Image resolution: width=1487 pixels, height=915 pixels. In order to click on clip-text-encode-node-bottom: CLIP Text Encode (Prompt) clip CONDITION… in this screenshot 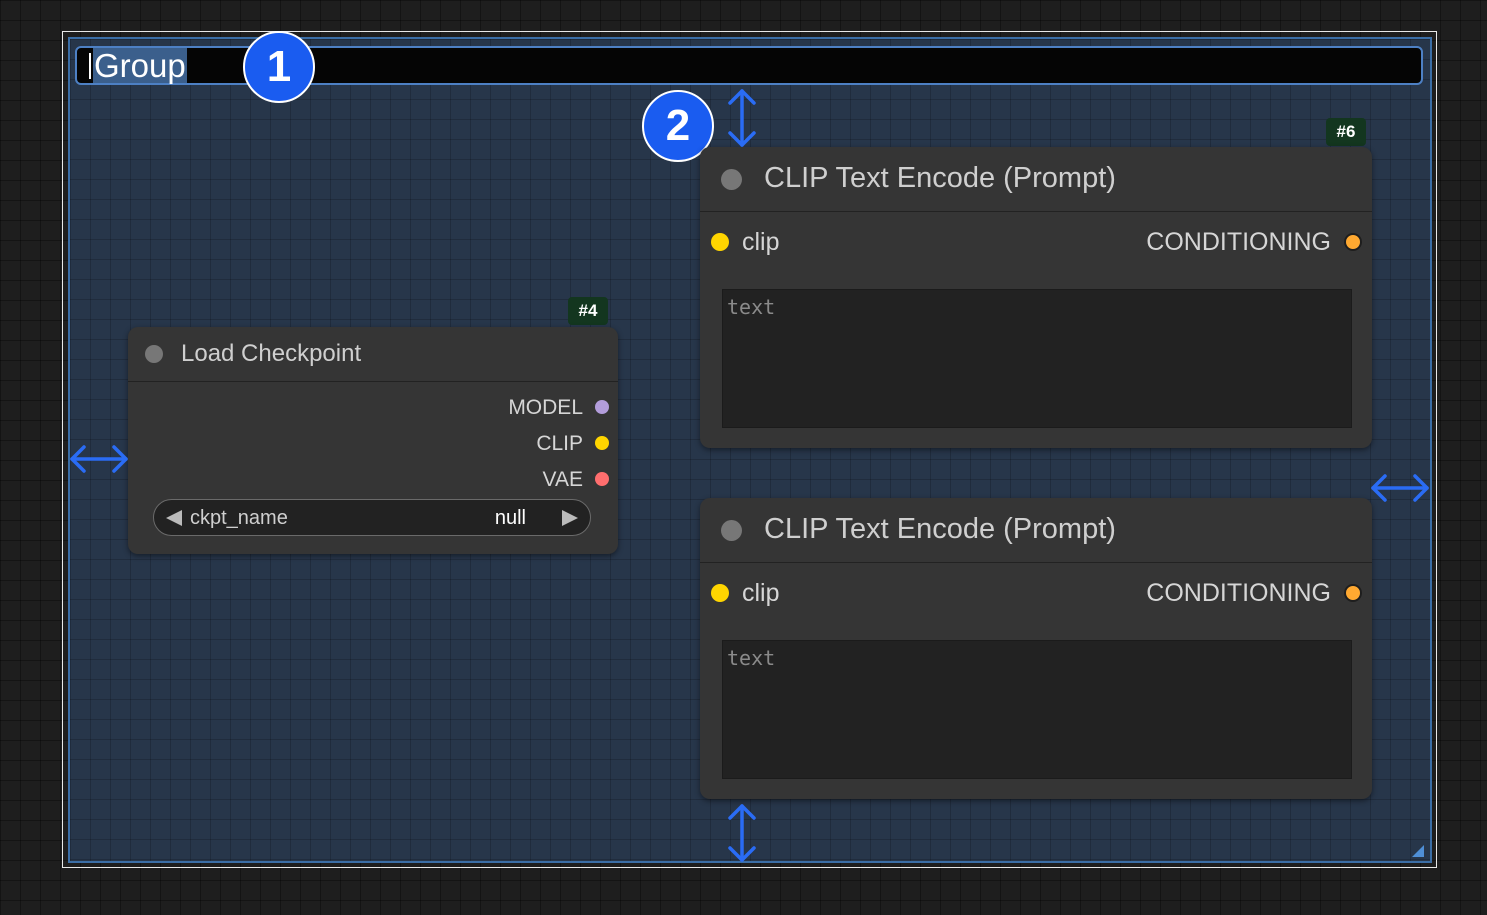, I will do `click(1036, 648)`.